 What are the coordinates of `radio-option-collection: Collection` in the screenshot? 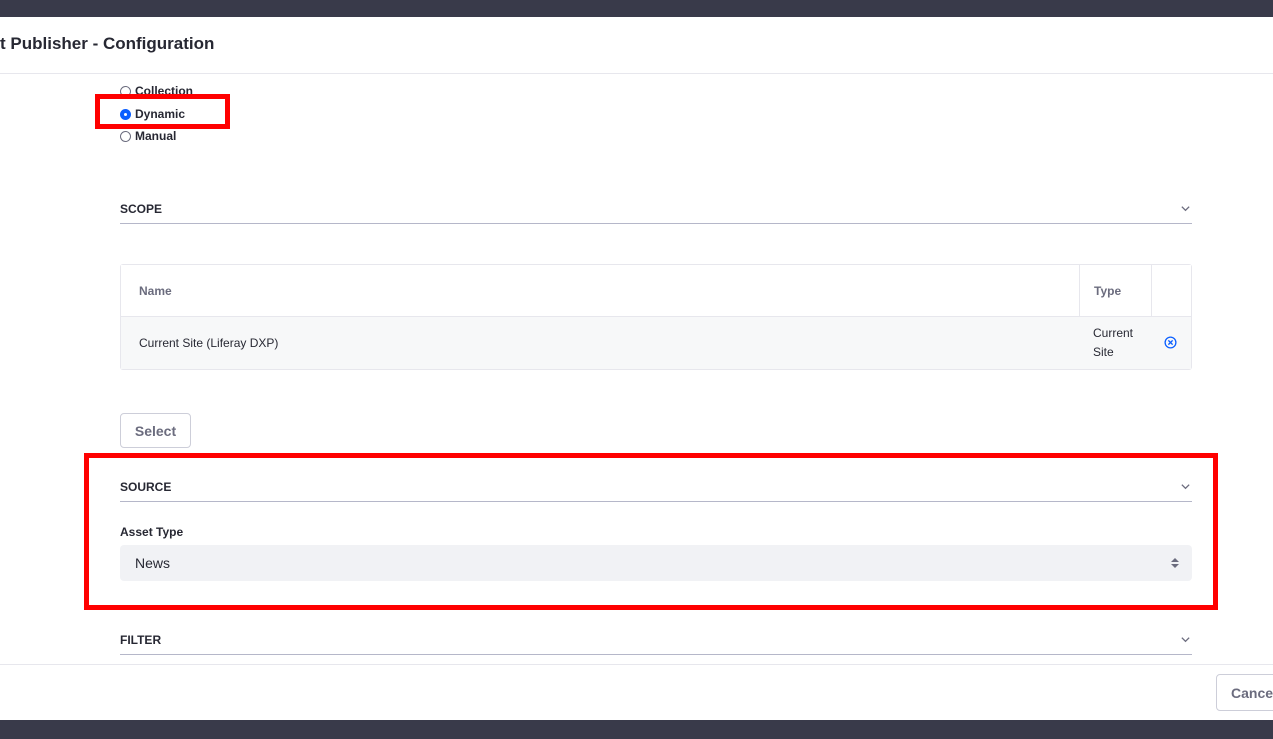 It's located at (156, 91).